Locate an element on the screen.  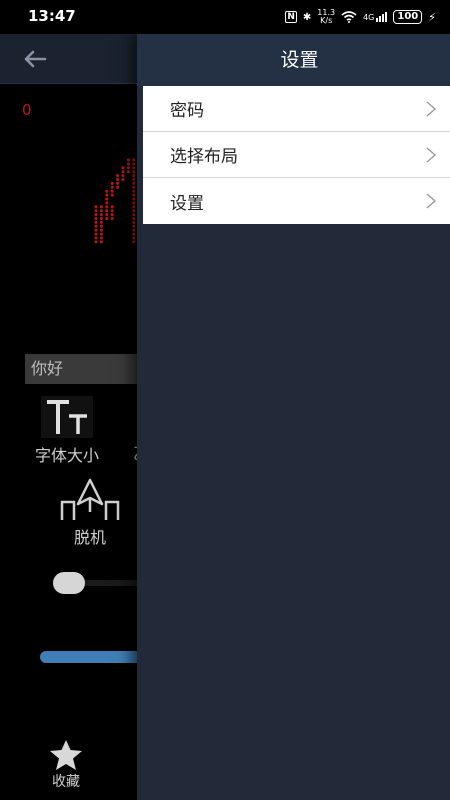
nfc-icon: N is located at coordinates (291, 17).